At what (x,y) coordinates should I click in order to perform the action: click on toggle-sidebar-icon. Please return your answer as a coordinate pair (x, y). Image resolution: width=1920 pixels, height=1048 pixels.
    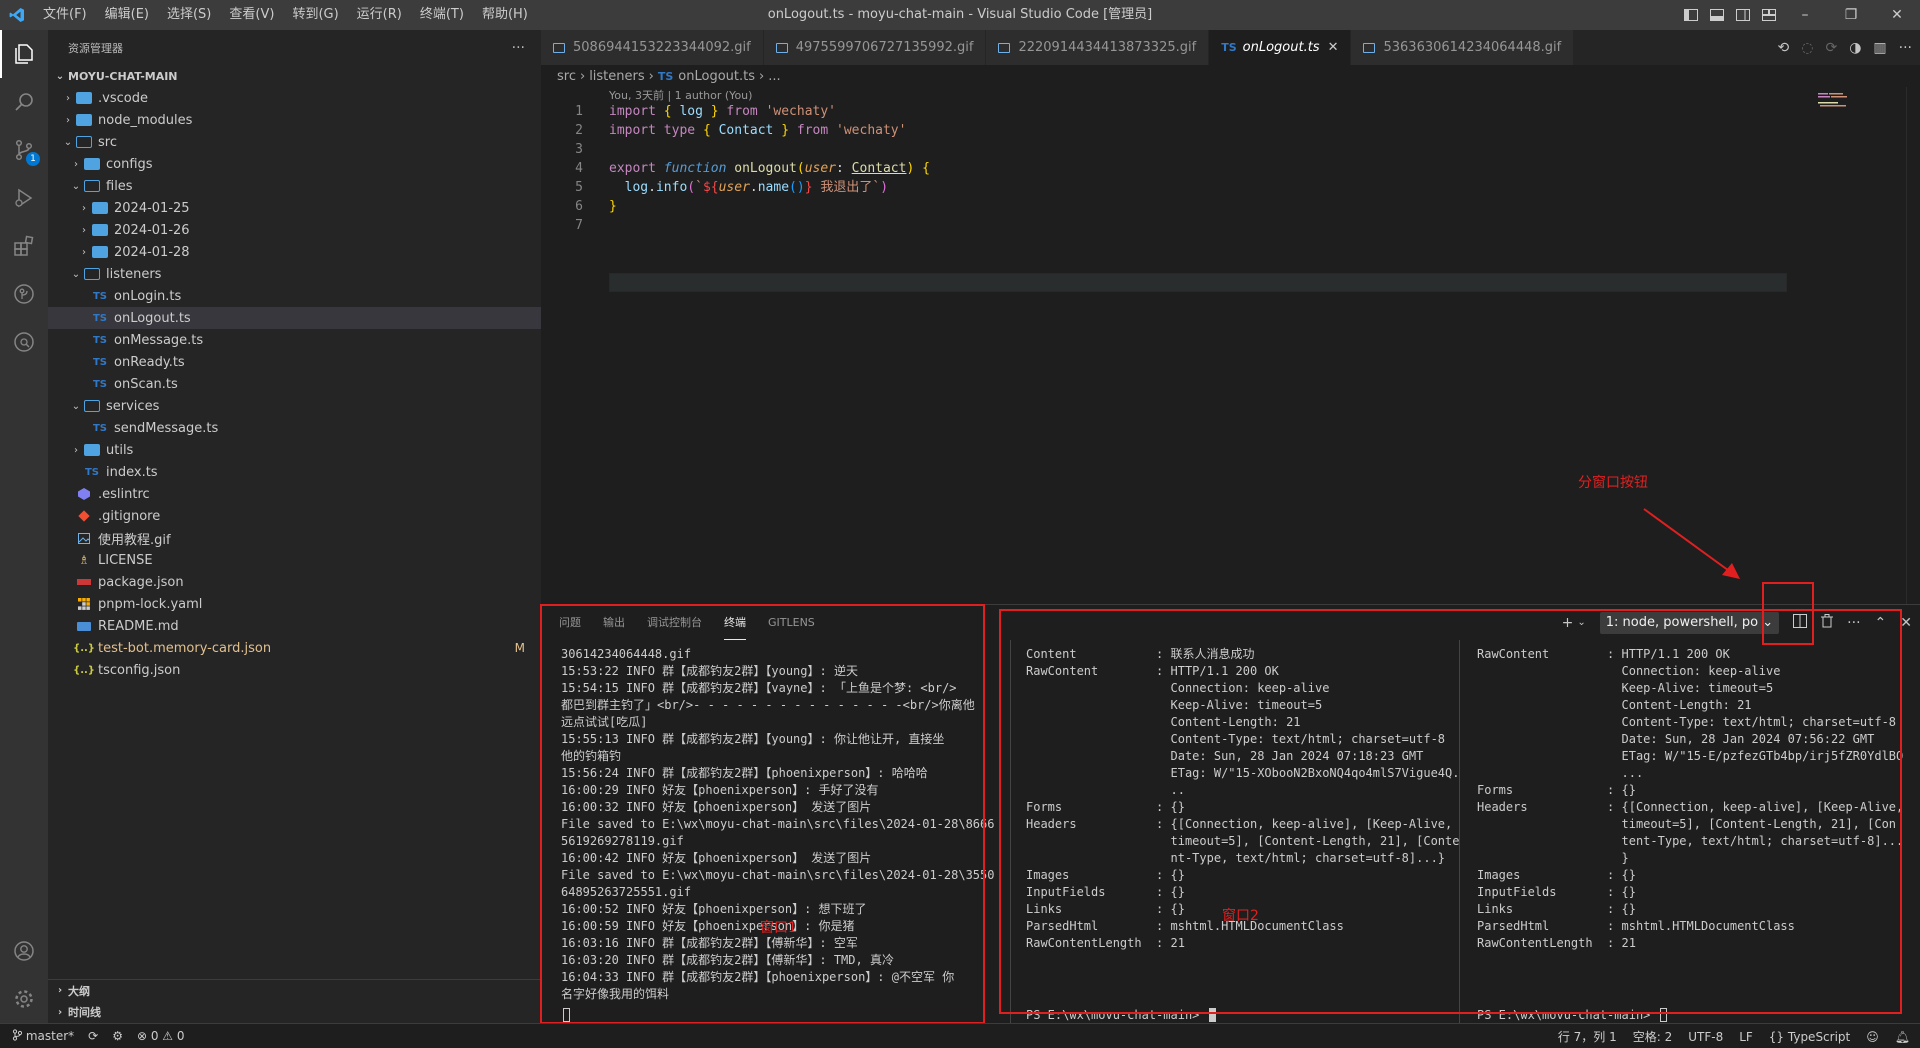
    Looking at the image, I should click on (1691, 15).